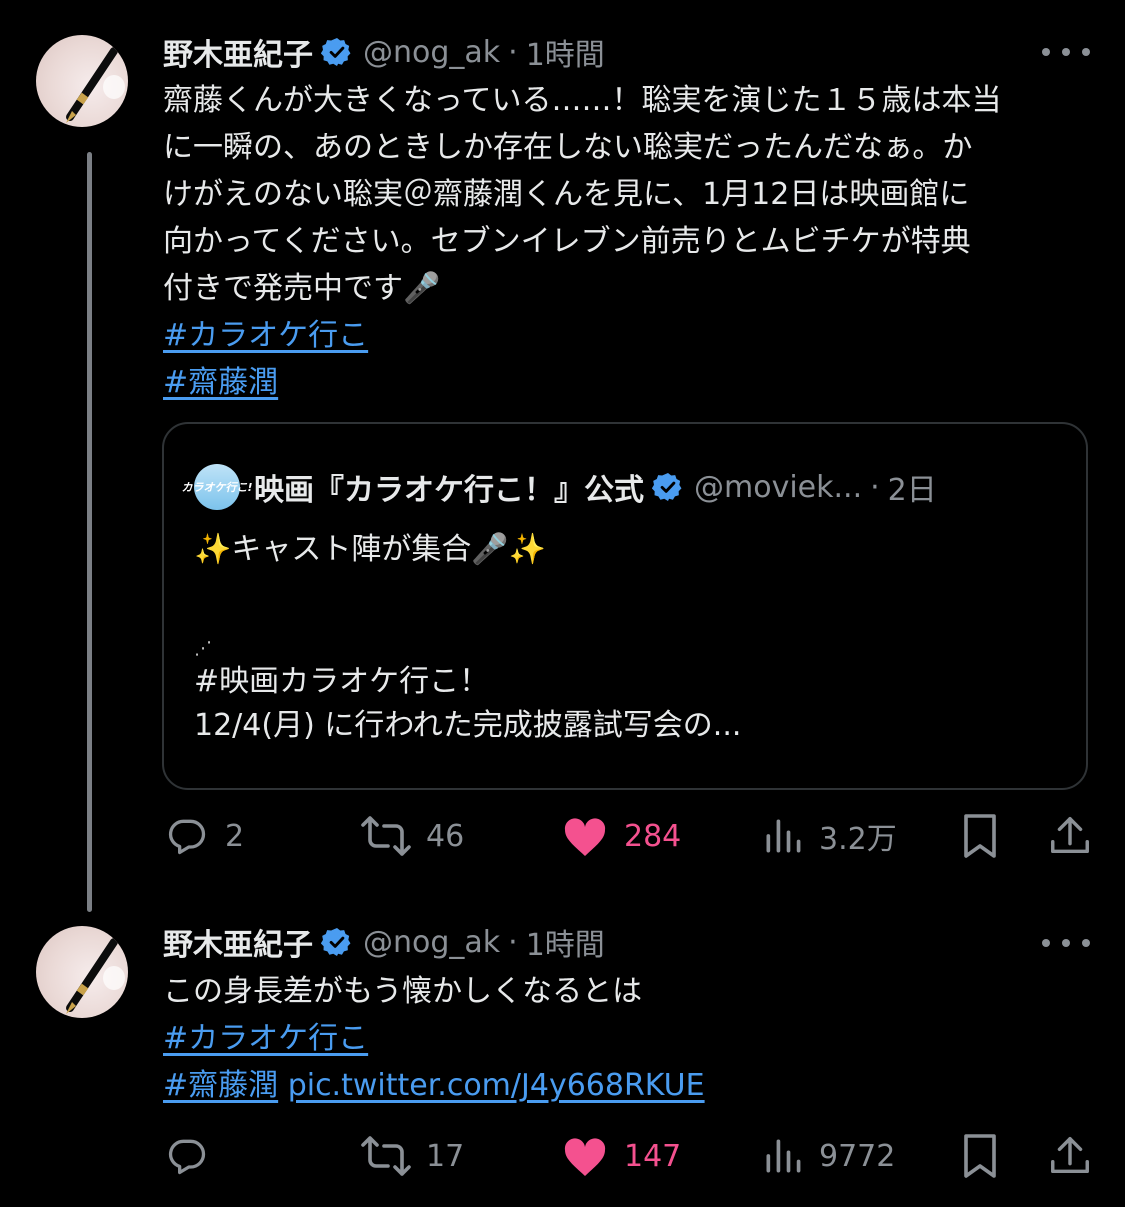 This screenshot has width=1125, height=1207. I want to click on like-button: 147, so click(620, 1156).